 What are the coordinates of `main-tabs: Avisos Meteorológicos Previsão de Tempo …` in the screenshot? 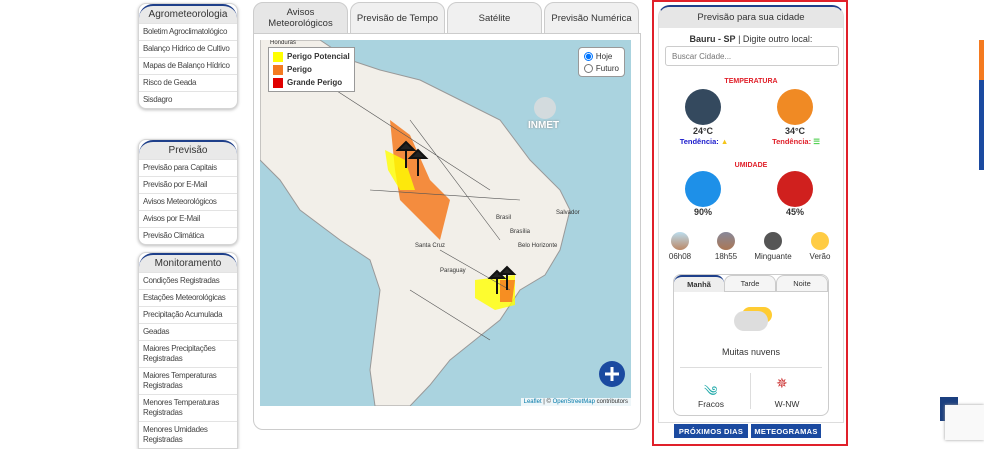 It's located at (446, 18).